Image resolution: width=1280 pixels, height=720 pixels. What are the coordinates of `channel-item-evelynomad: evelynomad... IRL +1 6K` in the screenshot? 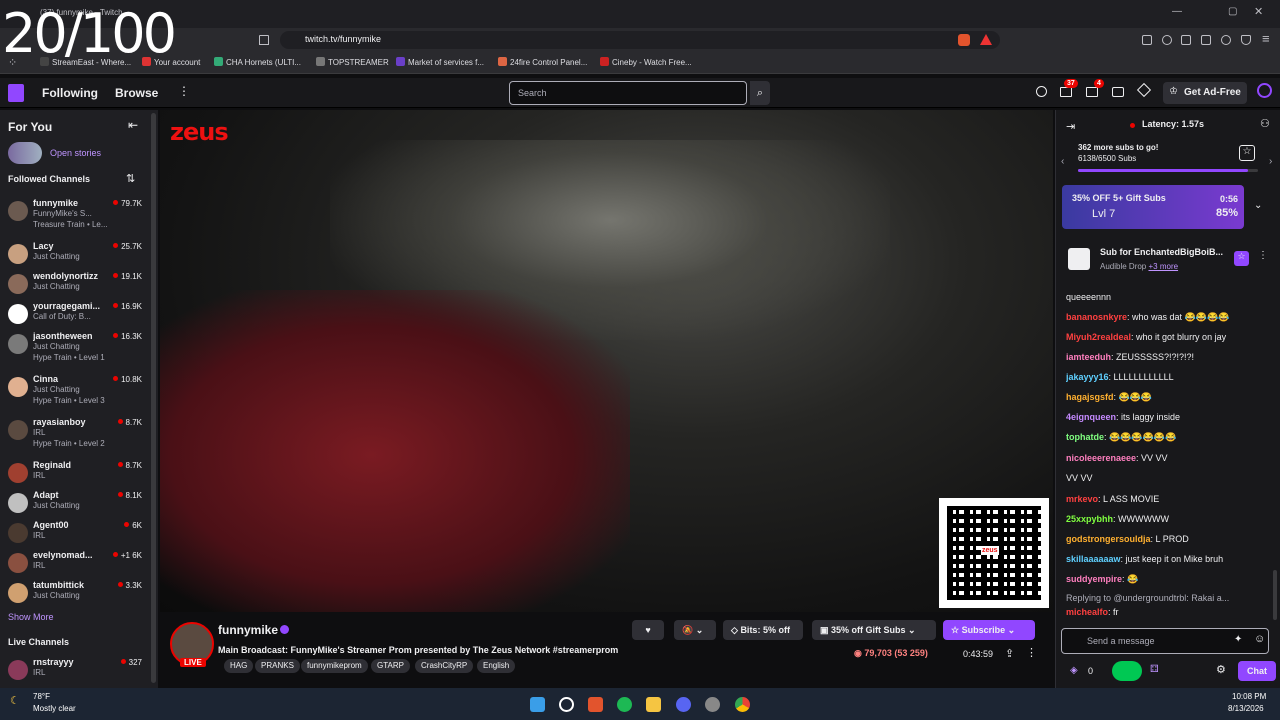 It's located at (78, 563).